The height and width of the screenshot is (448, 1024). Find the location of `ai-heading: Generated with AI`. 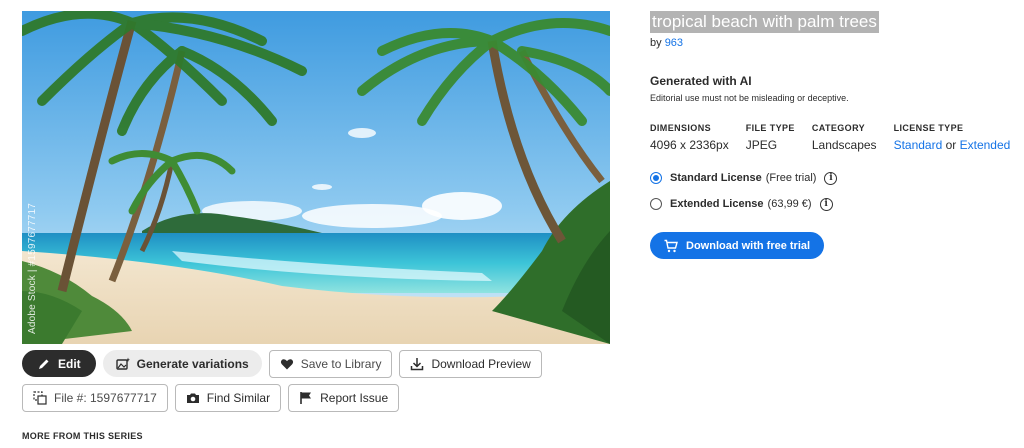

ai-heading: Generated with AI is located at coordinates (701, 81).